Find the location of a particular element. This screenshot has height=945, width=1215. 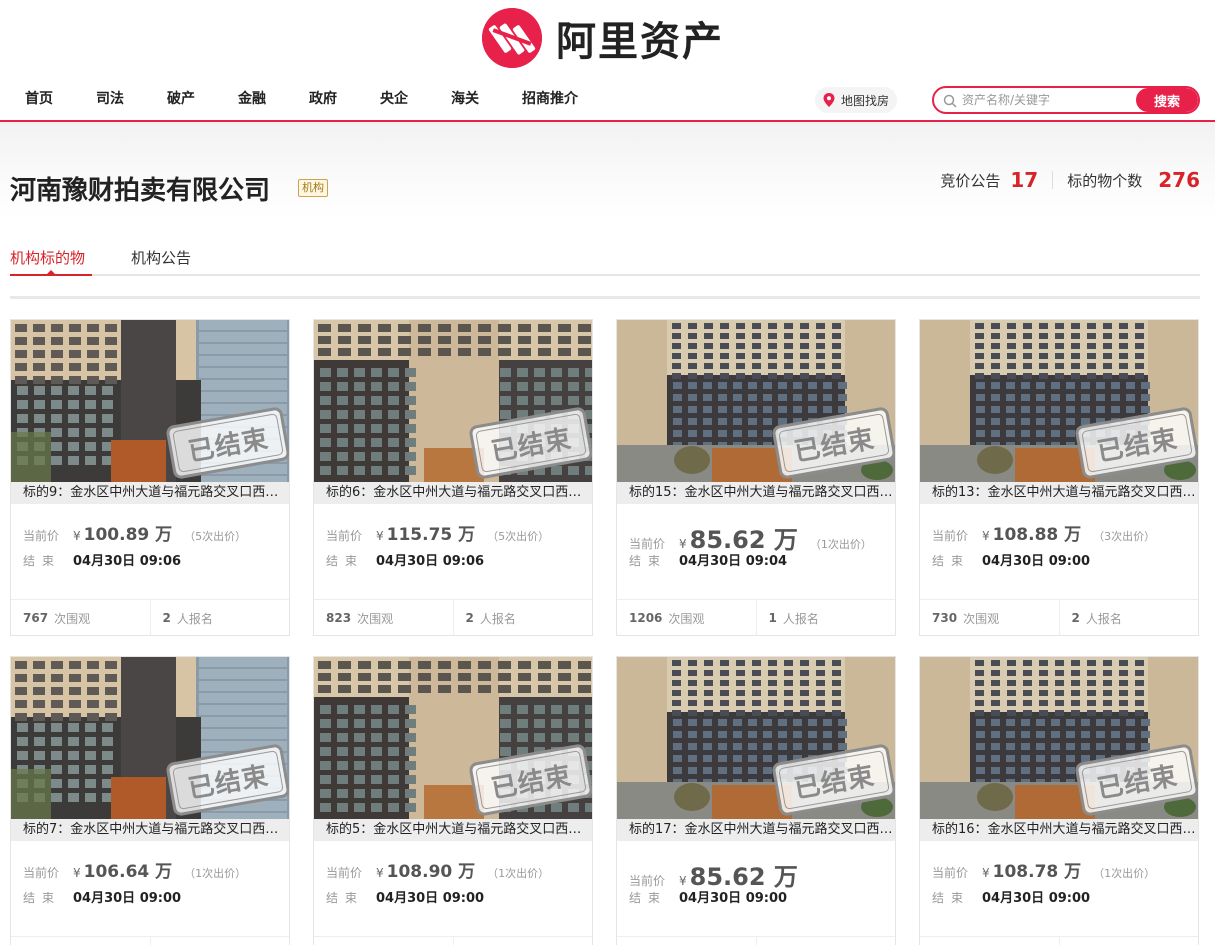

card-footer: 次围观 人报名 is located at coordinates (453, 940).